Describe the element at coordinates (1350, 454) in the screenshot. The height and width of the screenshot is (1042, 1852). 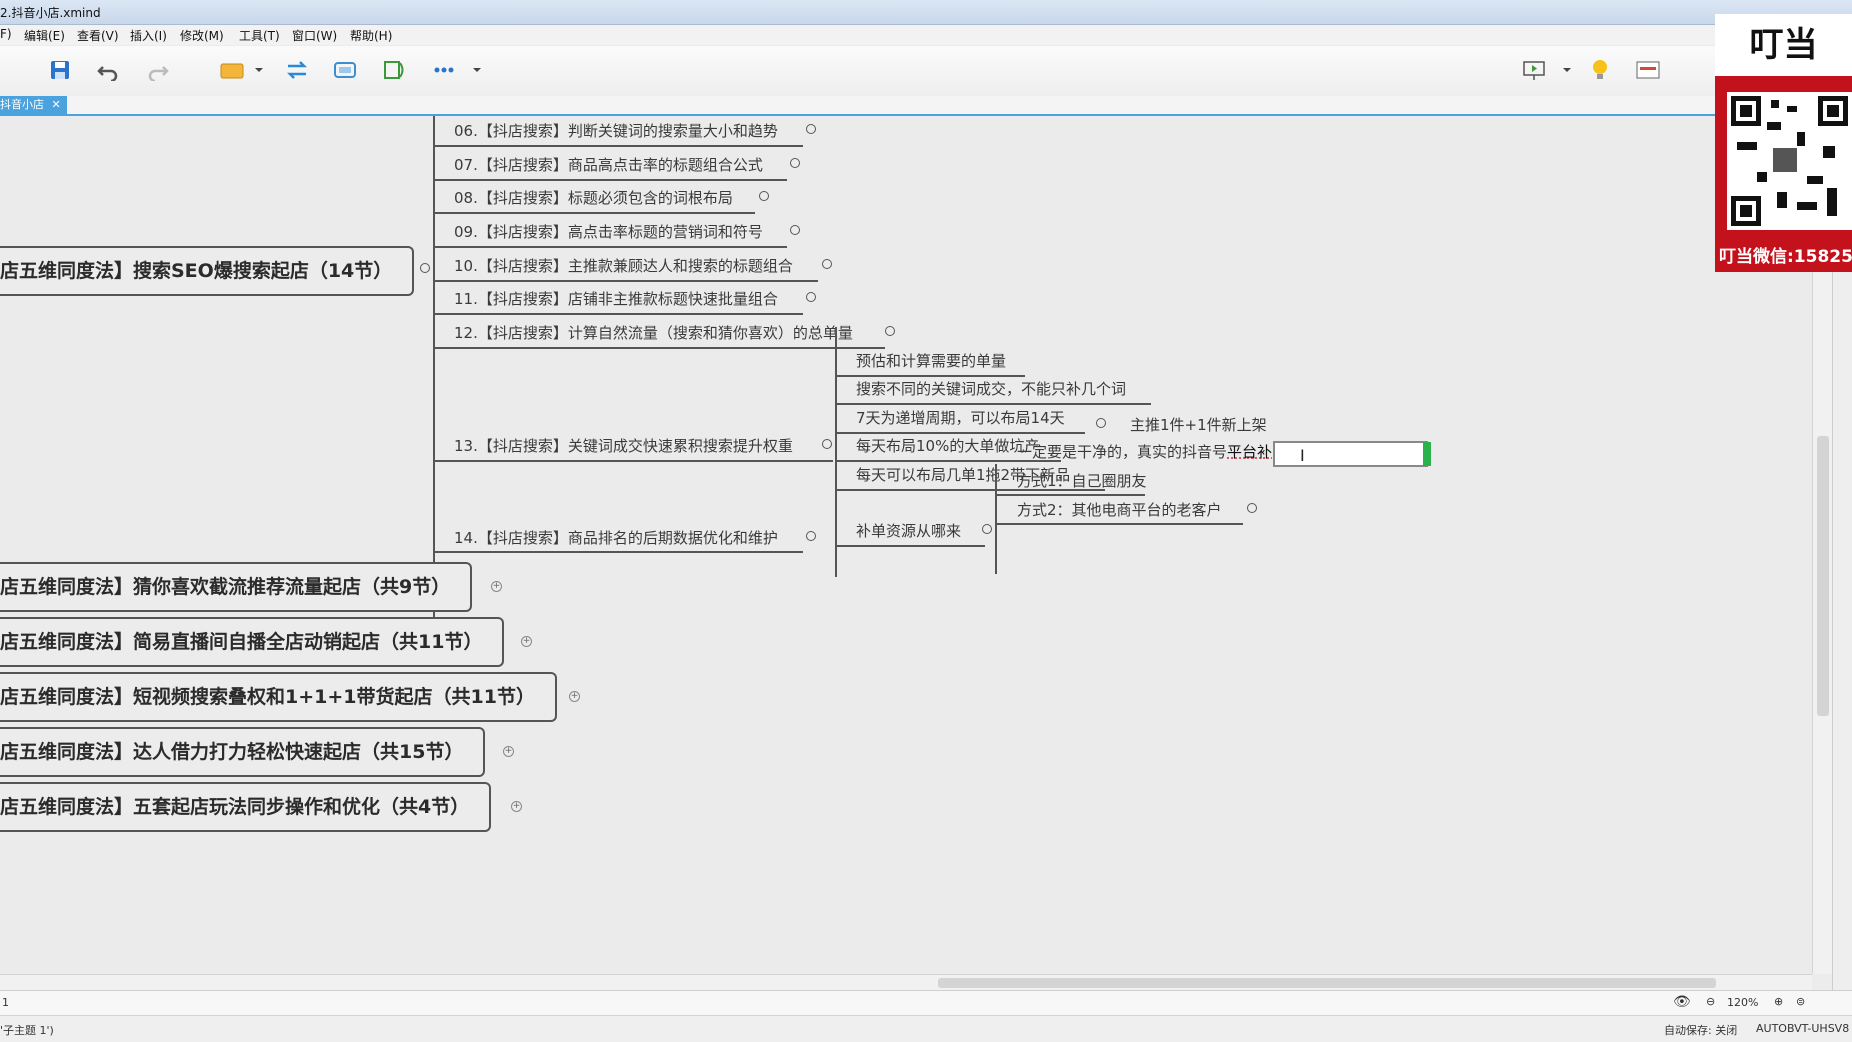
I see `topic-edit-box` at that location.